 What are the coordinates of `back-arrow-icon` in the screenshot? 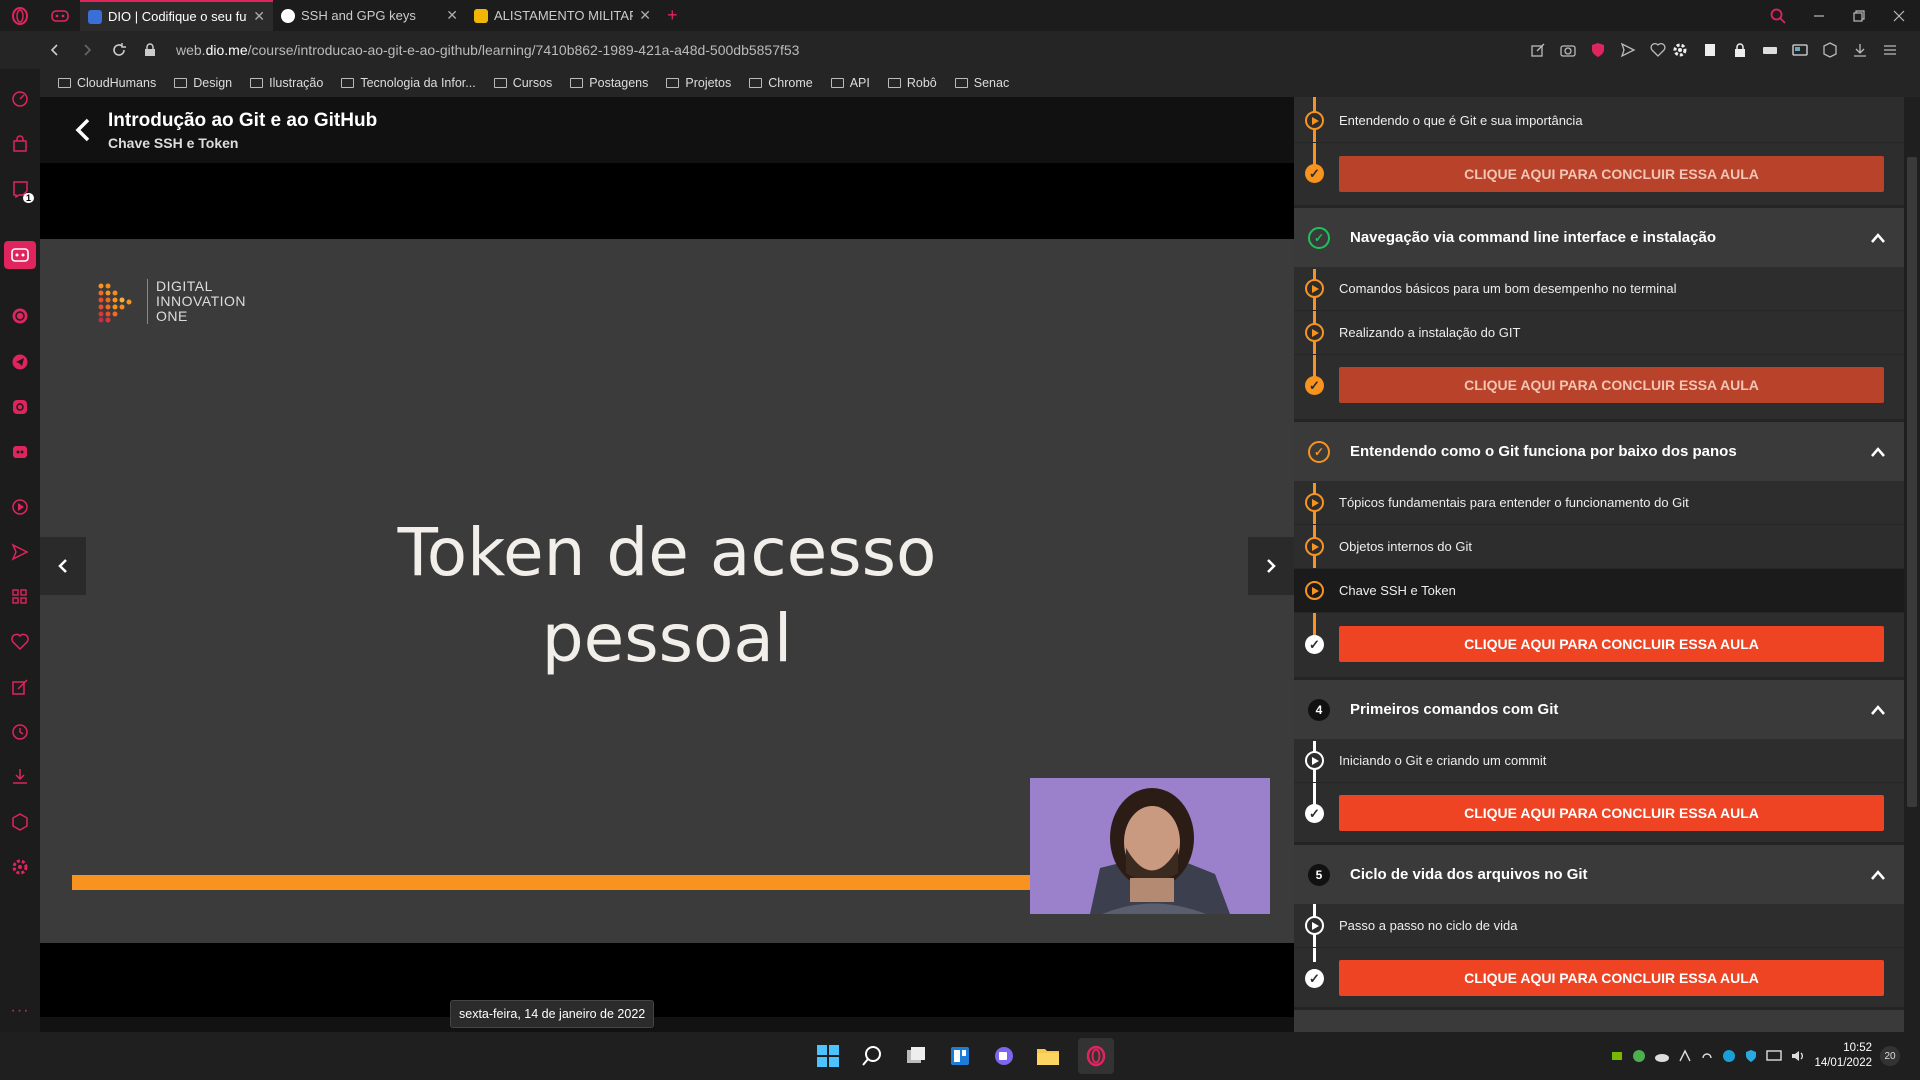 It's located at (84, 130).